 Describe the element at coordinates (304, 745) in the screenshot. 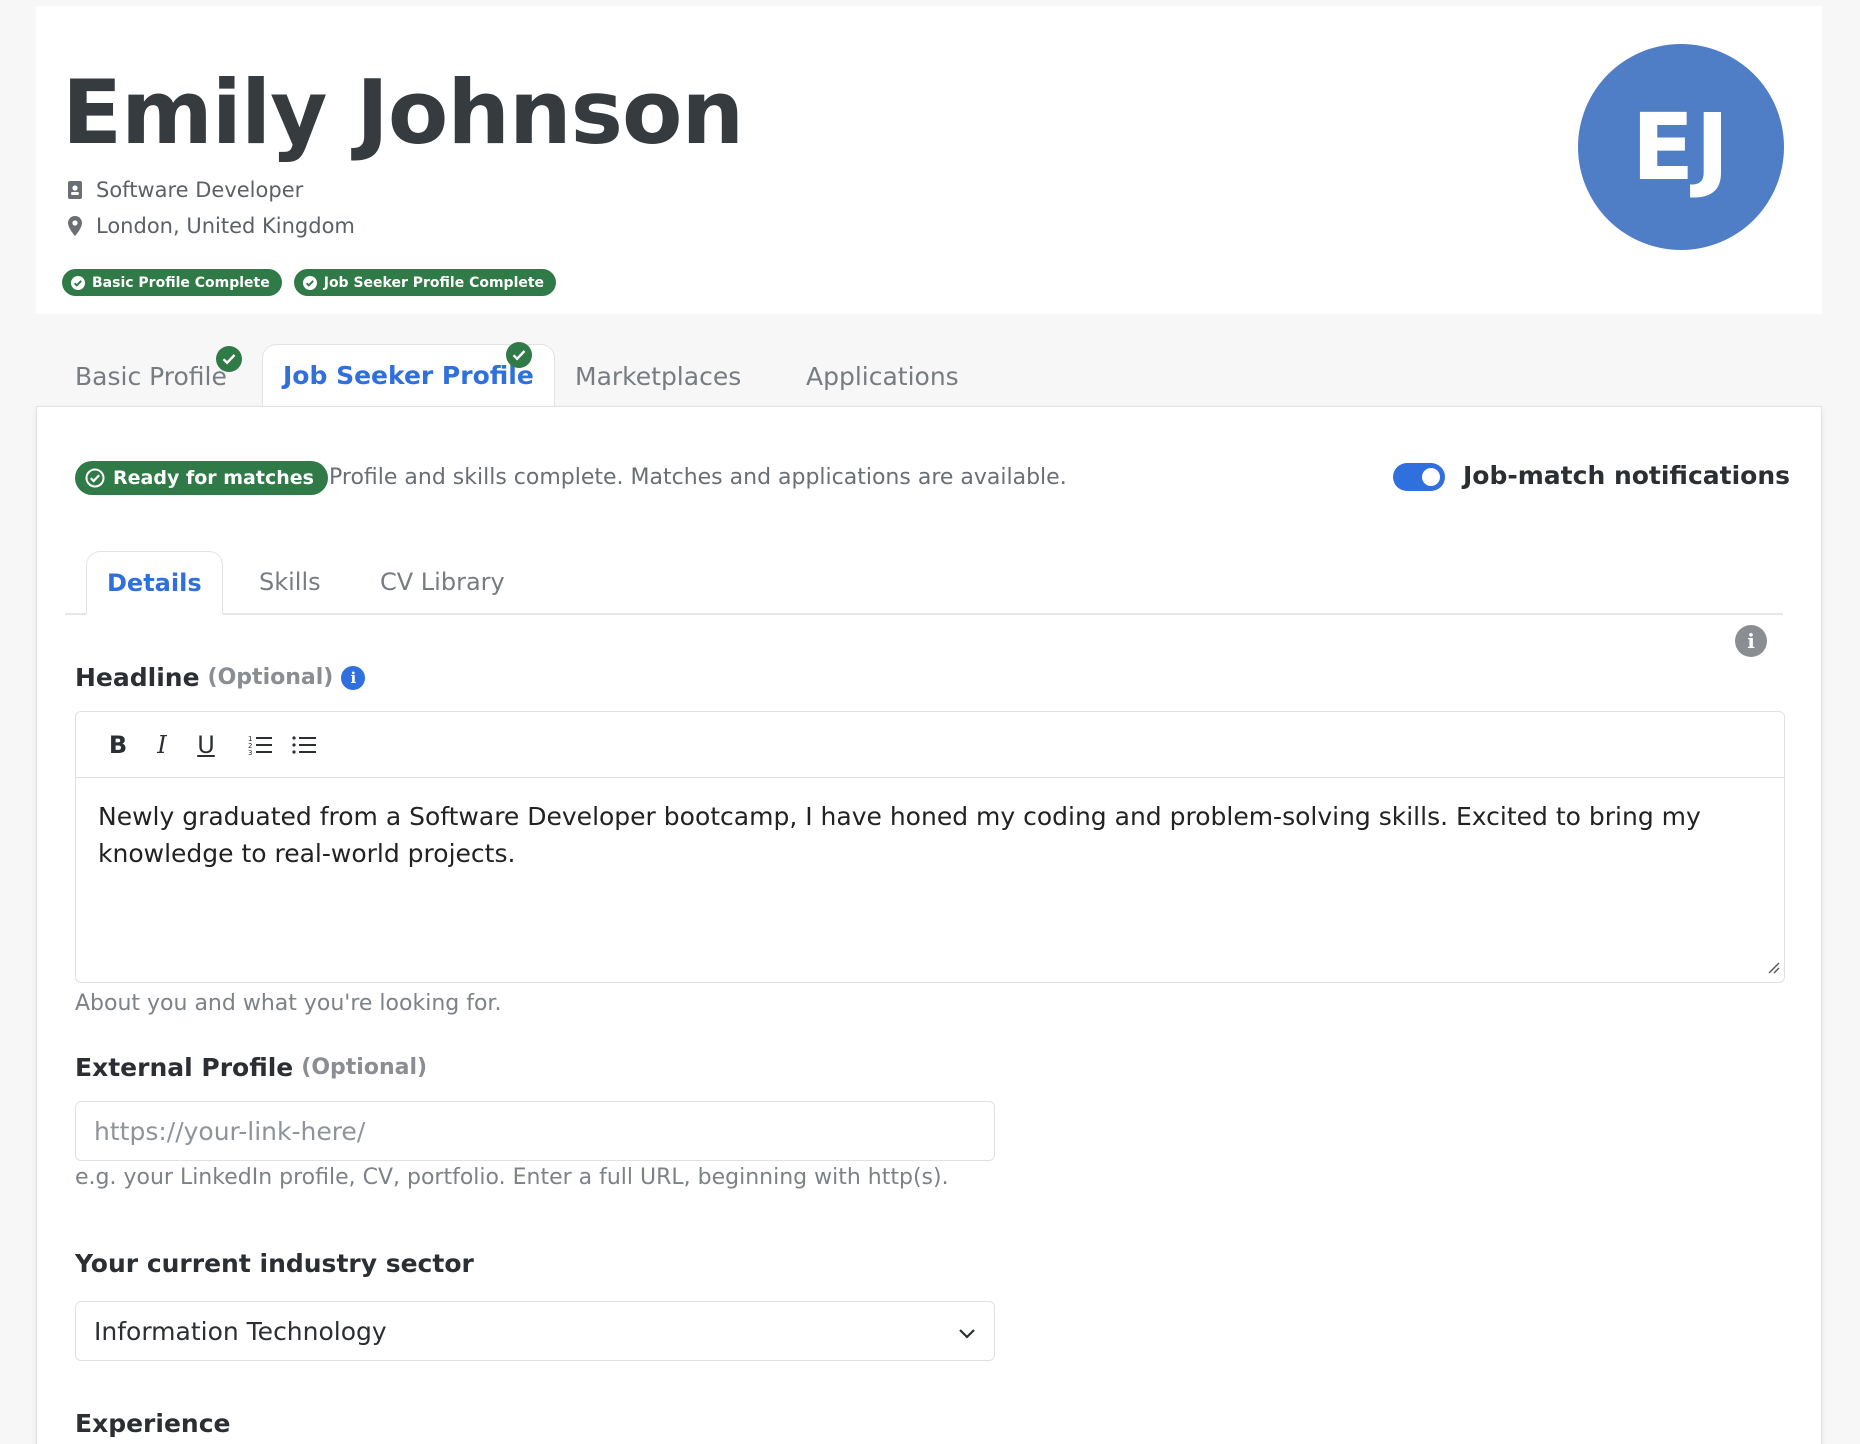

I see `bullet-list-icon` at that location.